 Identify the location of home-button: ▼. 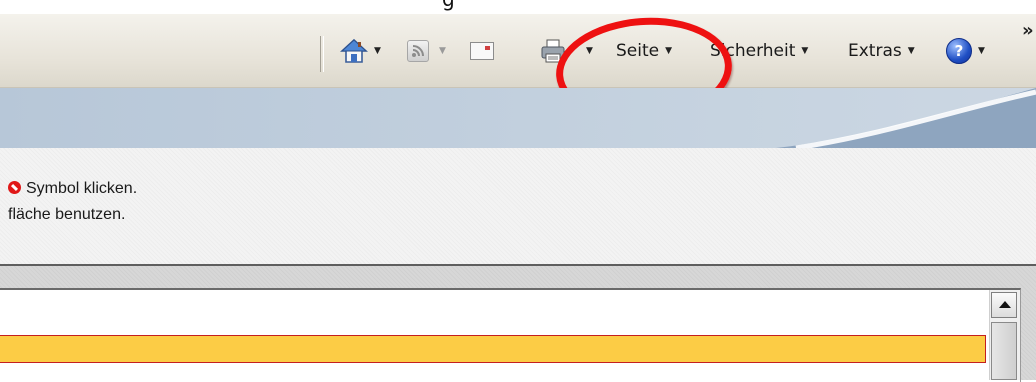
(360, 50).